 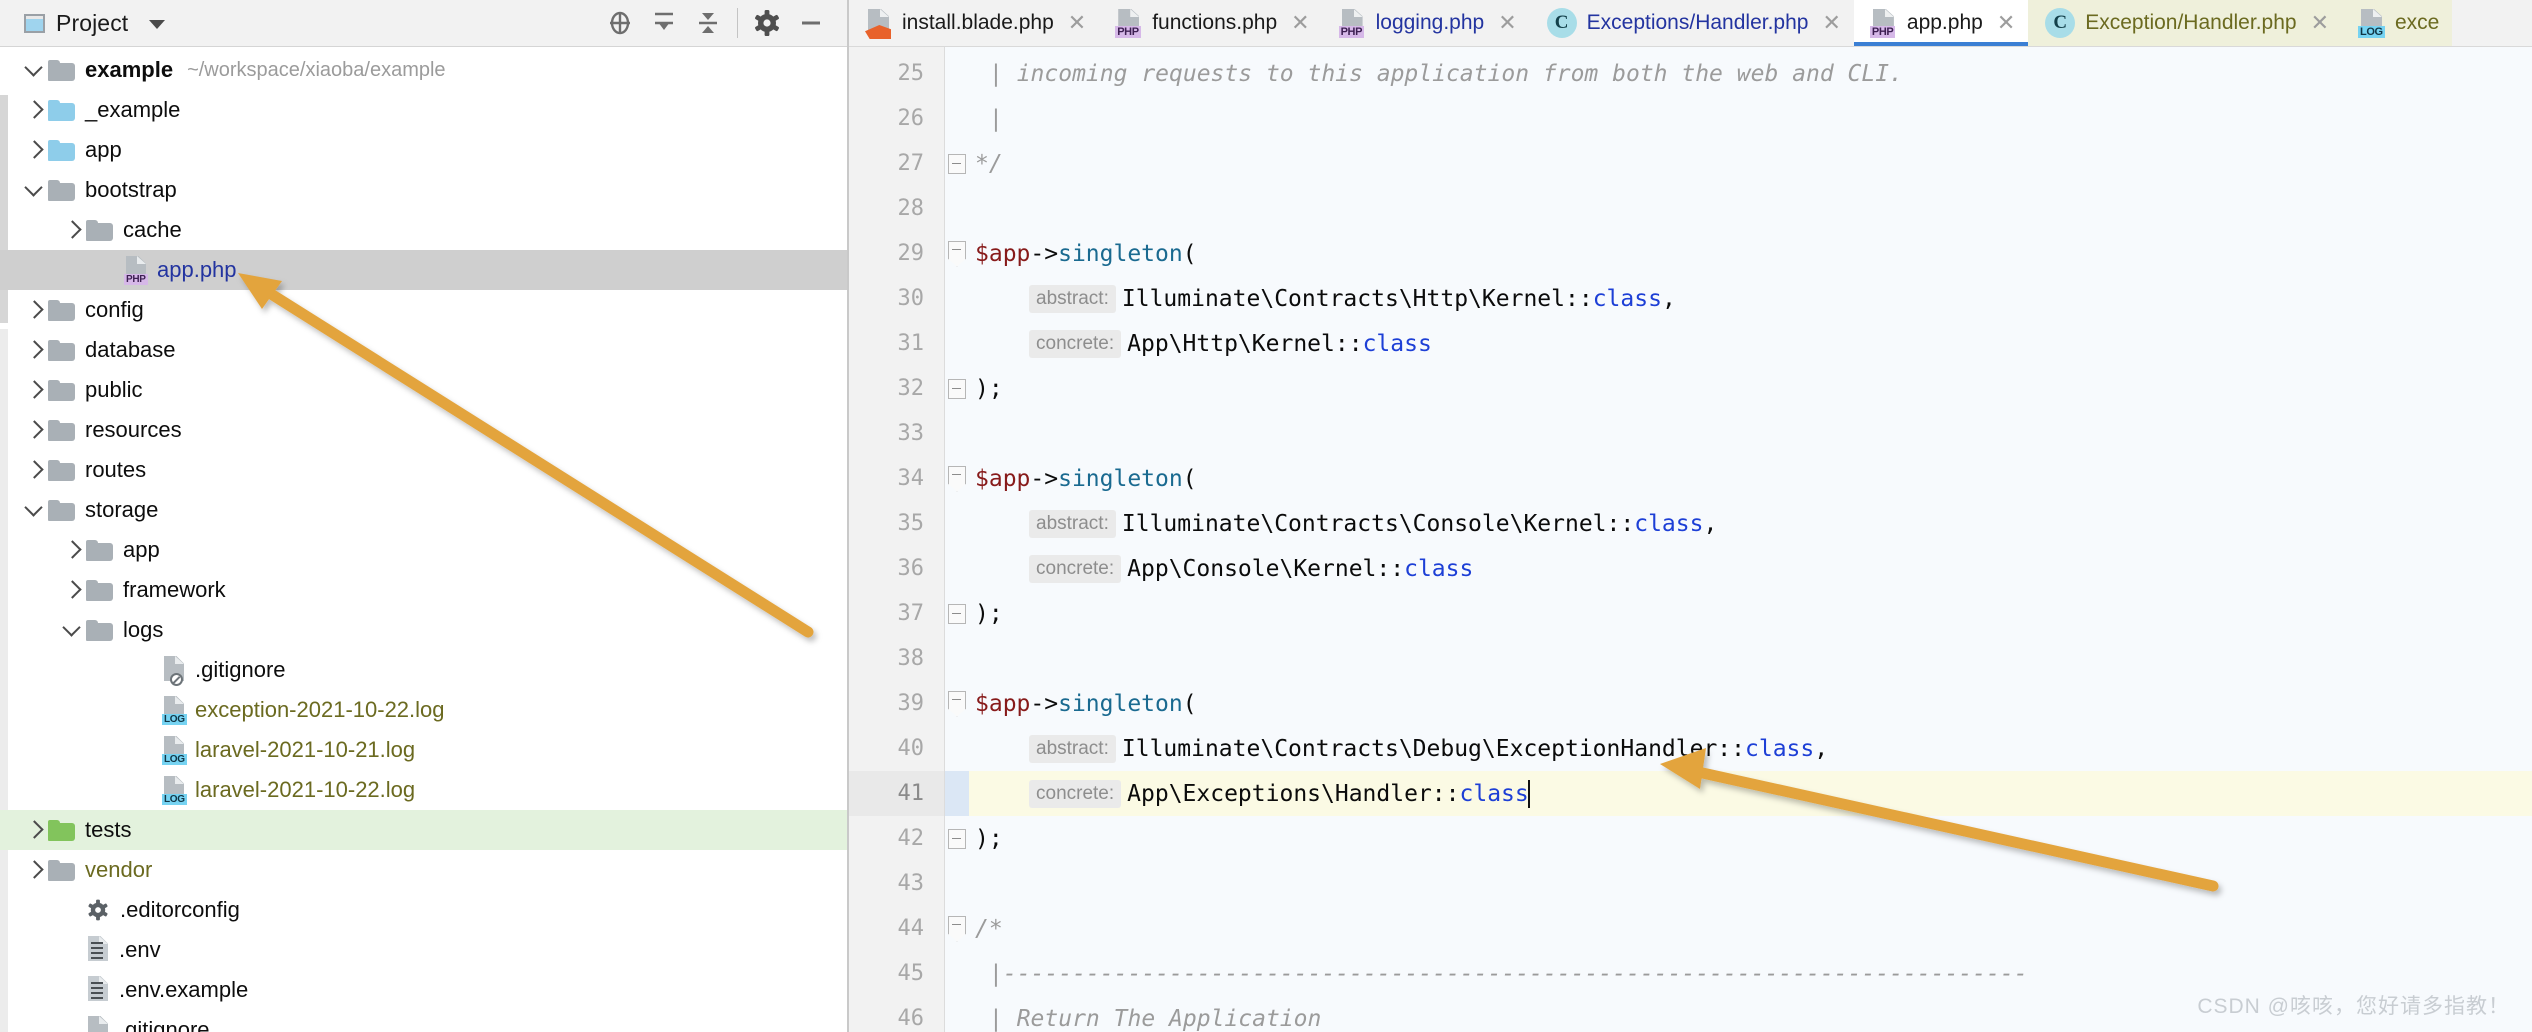 What do you see at coordinates (1426, 23) in the screenshot?
I see `editor-tab: PHP logging.php ✕` at bounding box center [1426, 23].